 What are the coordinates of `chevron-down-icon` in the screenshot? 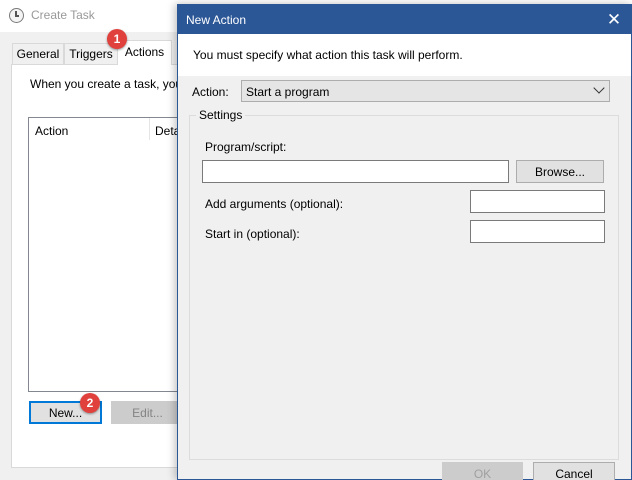 It's located at (599, 88).